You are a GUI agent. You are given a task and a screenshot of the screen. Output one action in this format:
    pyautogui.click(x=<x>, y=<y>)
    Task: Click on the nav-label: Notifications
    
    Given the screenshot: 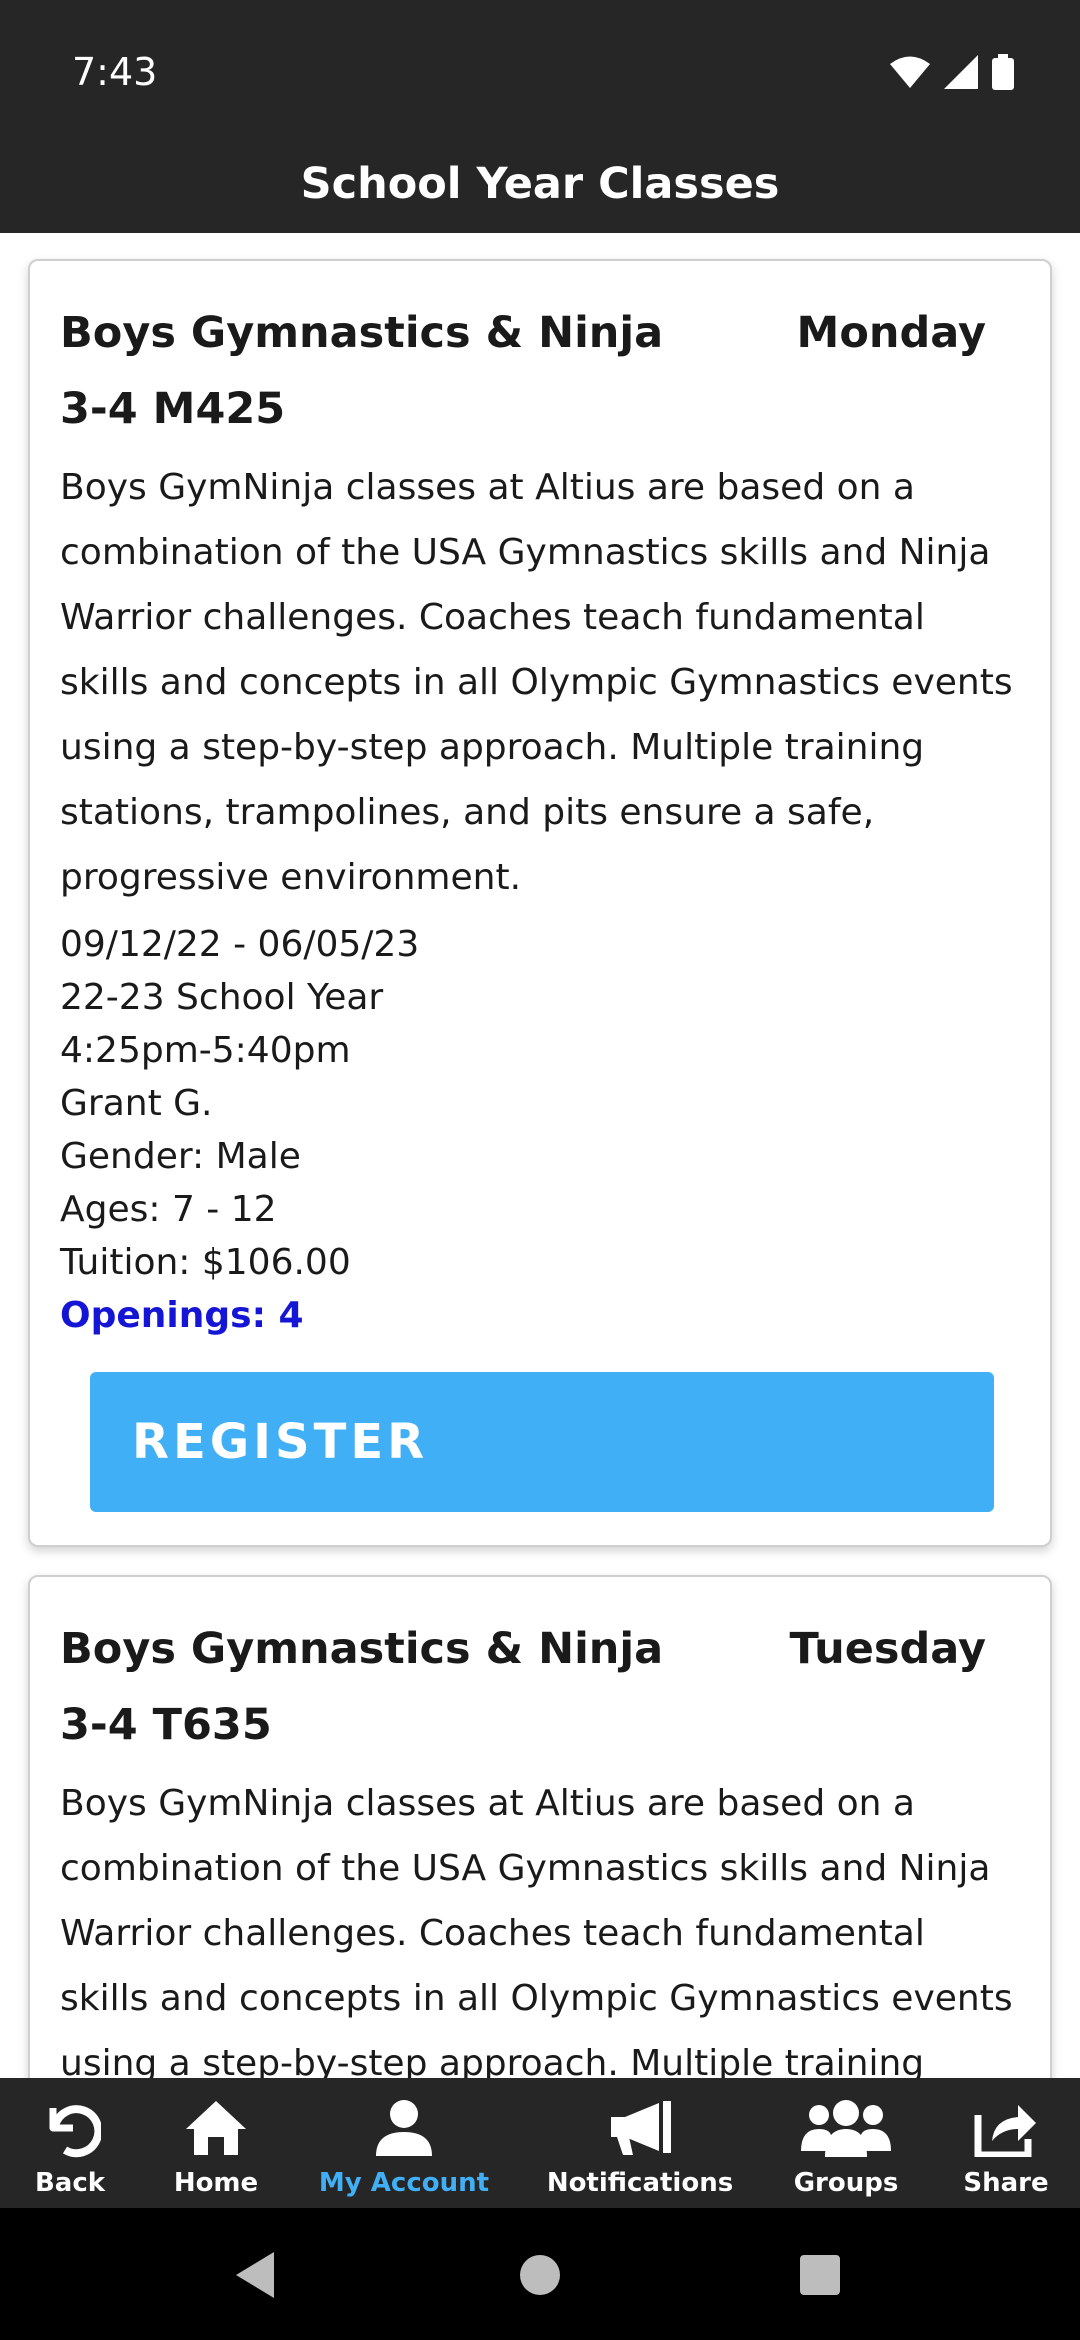 What is the action you would take?
    pyautogui.click(x=640, y=2183)
    